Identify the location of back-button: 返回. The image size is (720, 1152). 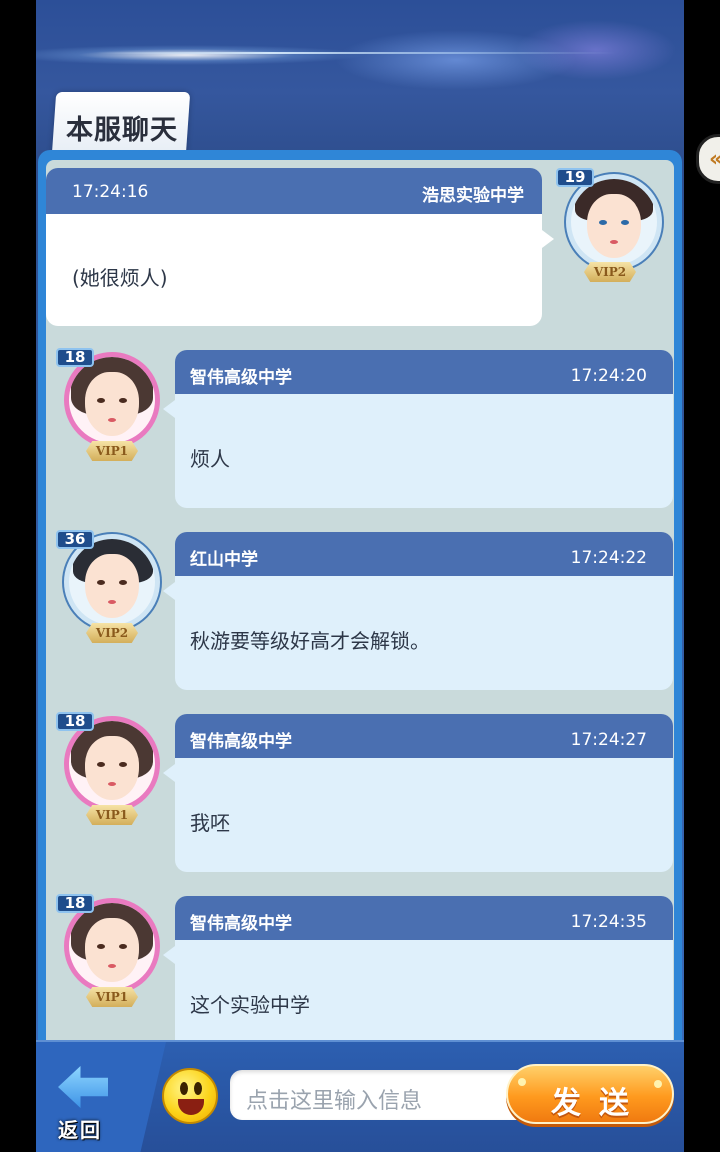
(82, 1105).